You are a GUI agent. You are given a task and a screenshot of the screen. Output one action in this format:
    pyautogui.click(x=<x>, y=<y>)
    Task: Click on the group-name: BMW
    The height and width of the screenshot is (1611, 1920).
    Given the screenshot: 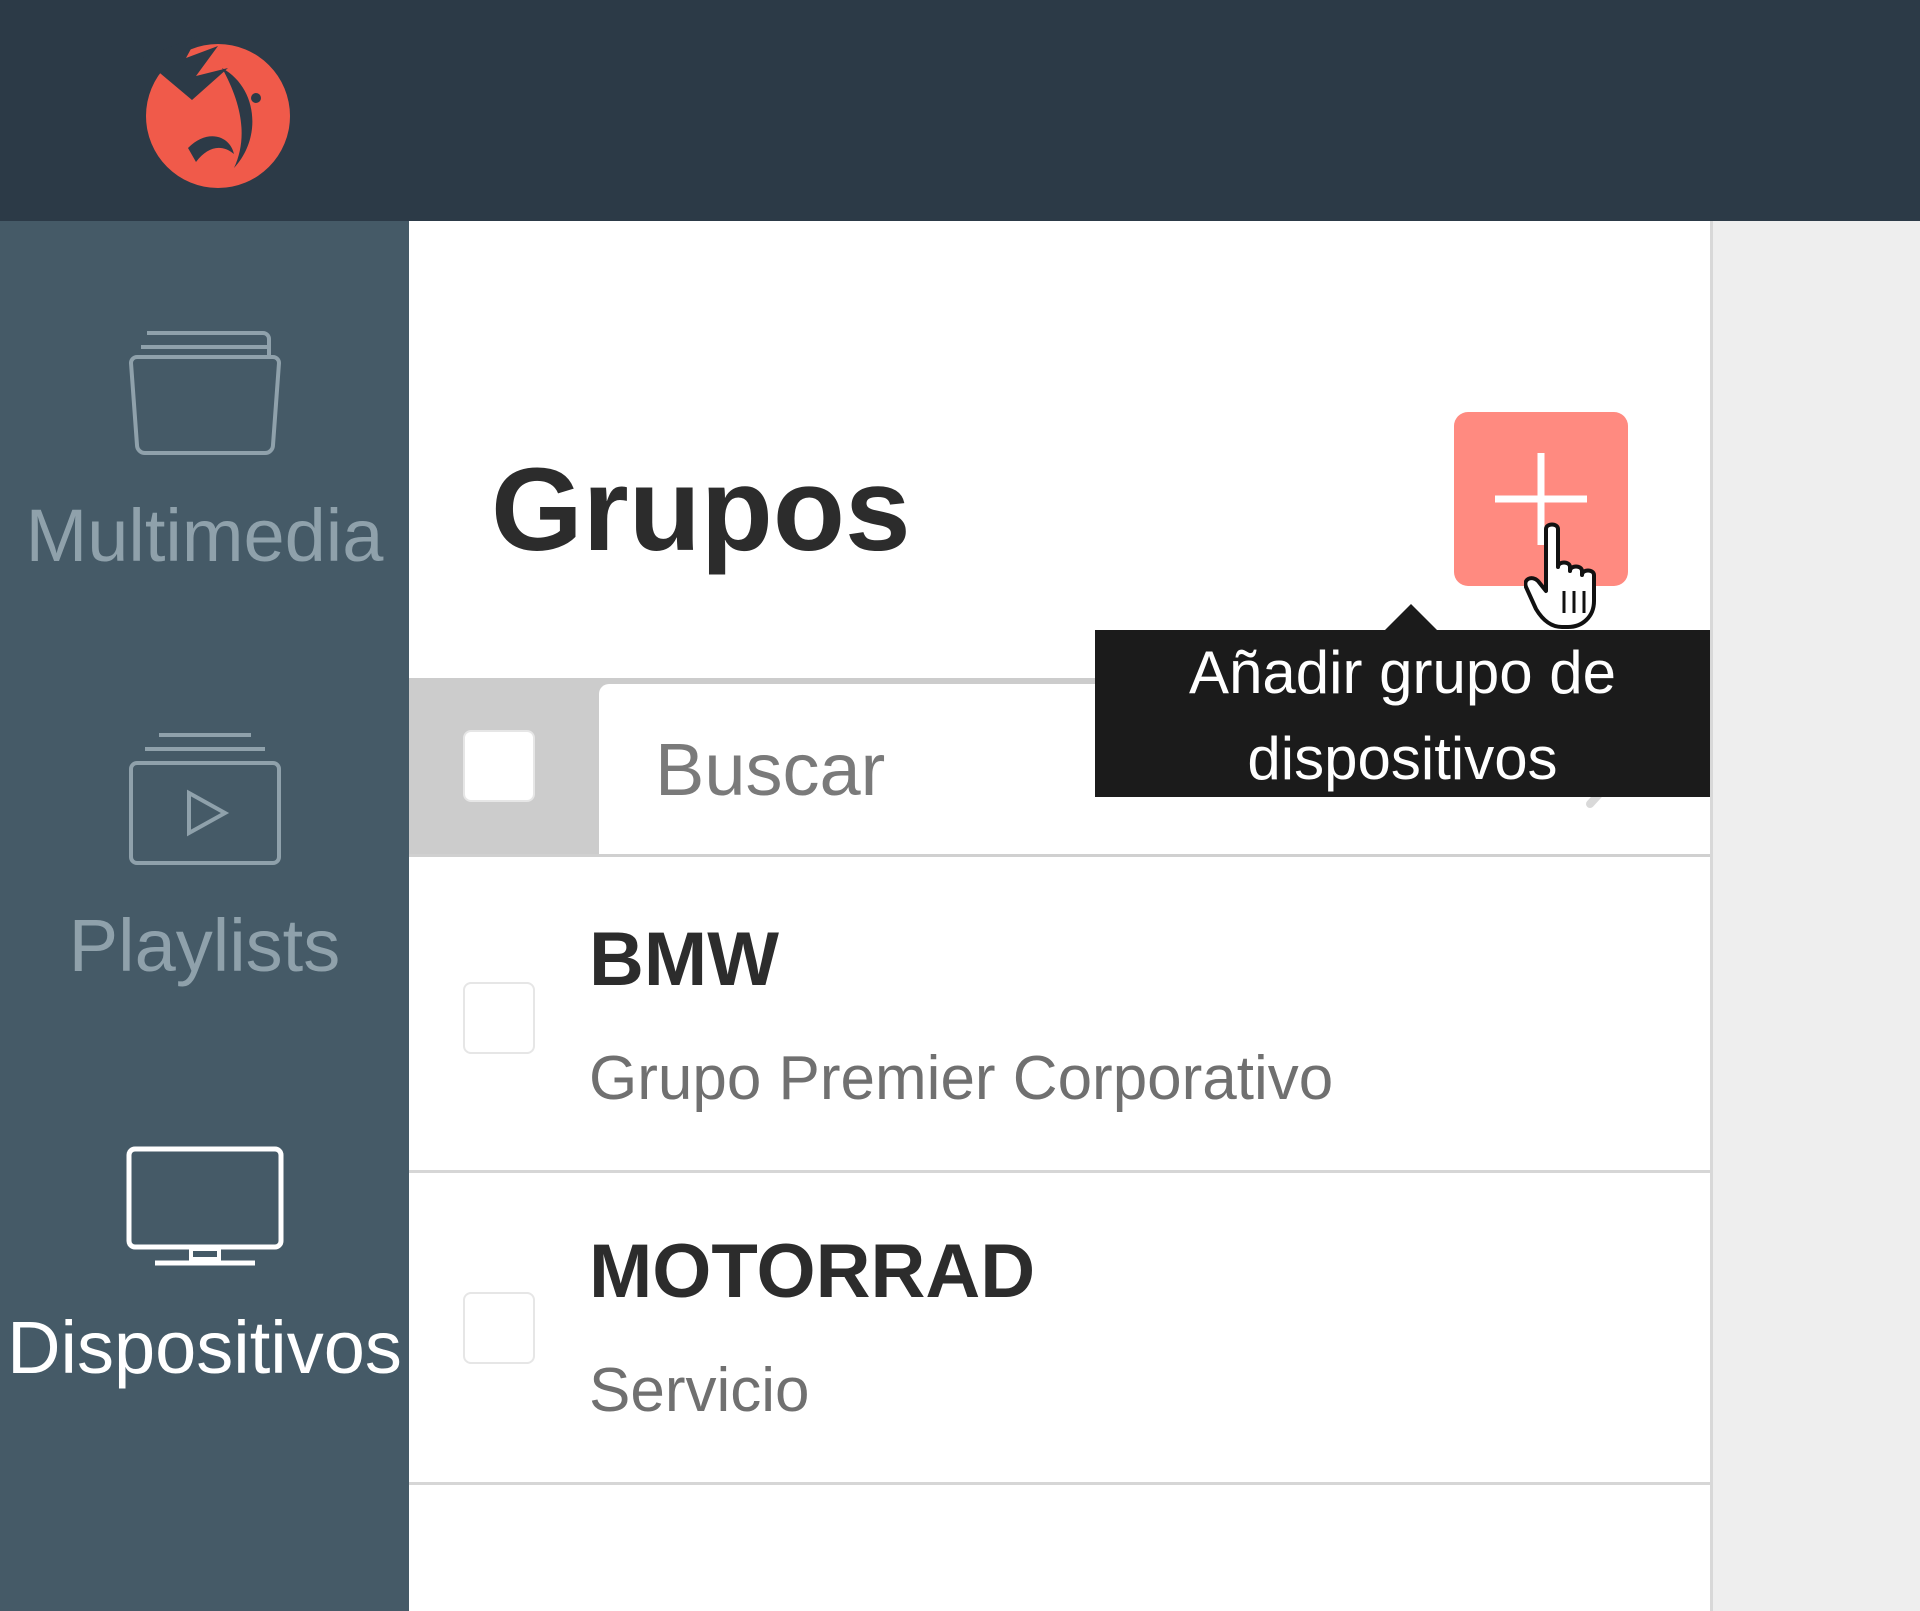 What is the action you would take?
    pyautogui.click(x=684, y=959)
    